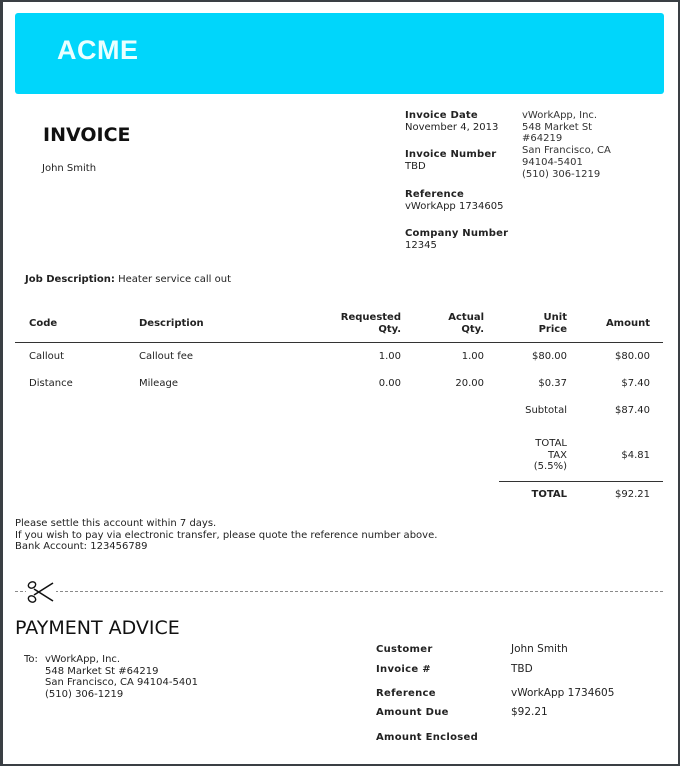 Image resolution: width=680 pixels, height=766 pixels. I want to click on total-label: TOTAL, so click(549, 494).